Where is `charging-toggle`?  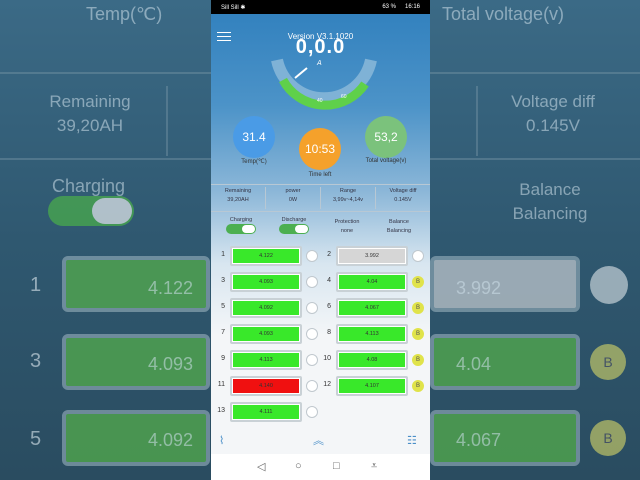
charging-toggle is located at coordinates (241, 229).